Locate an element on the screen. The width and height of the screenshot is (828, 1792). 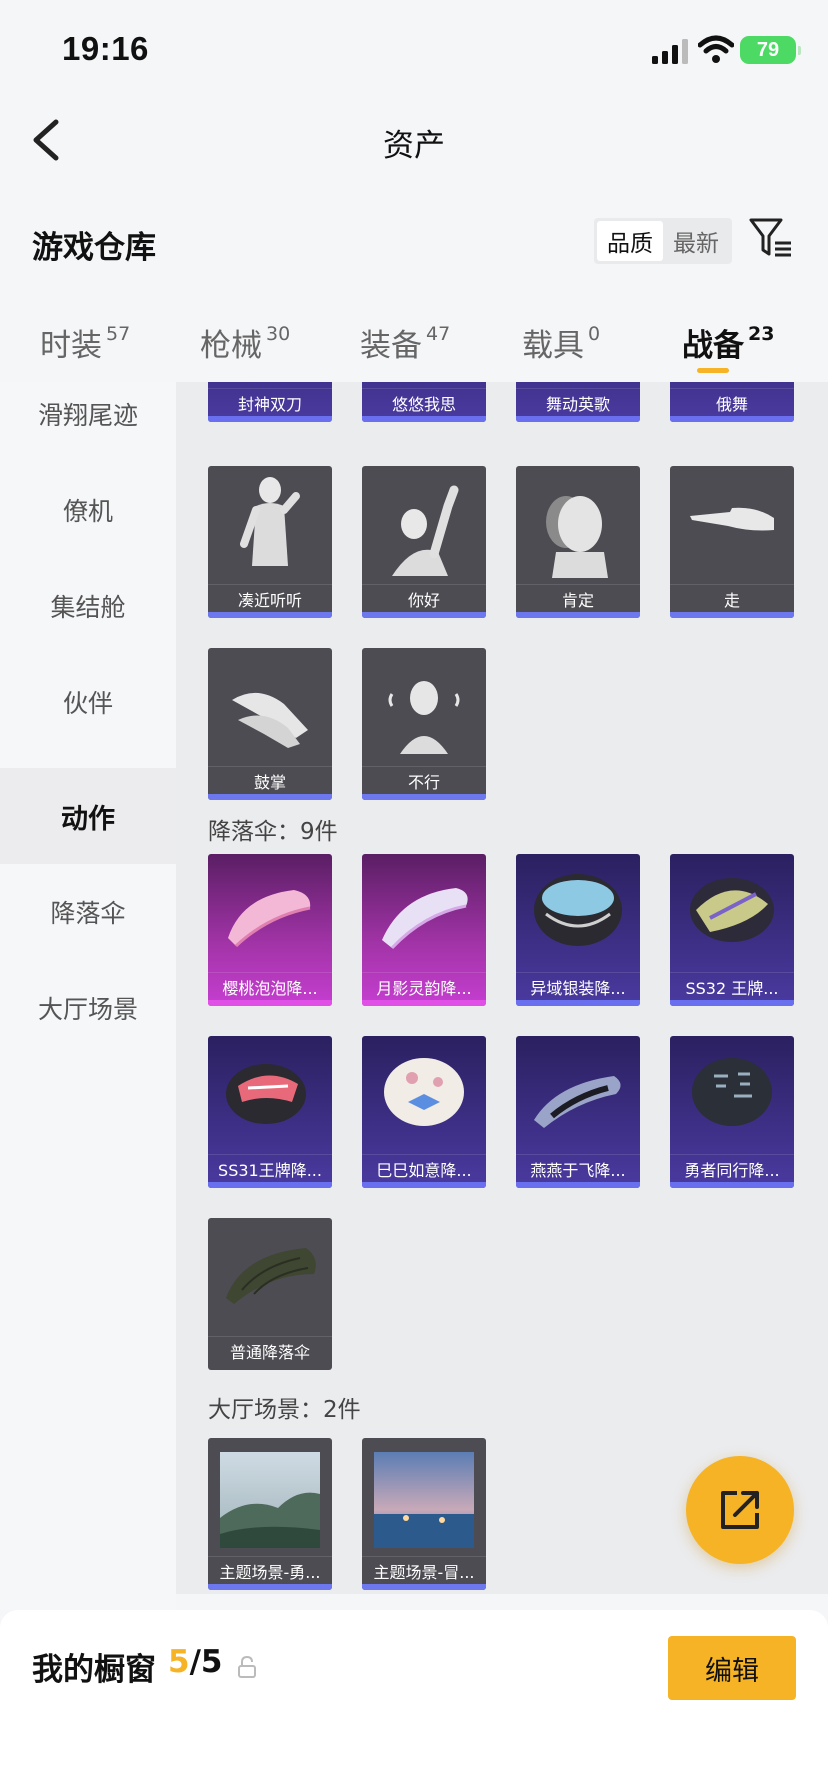
item-name: 悠悠我思 is located at coordinates (424, 402).